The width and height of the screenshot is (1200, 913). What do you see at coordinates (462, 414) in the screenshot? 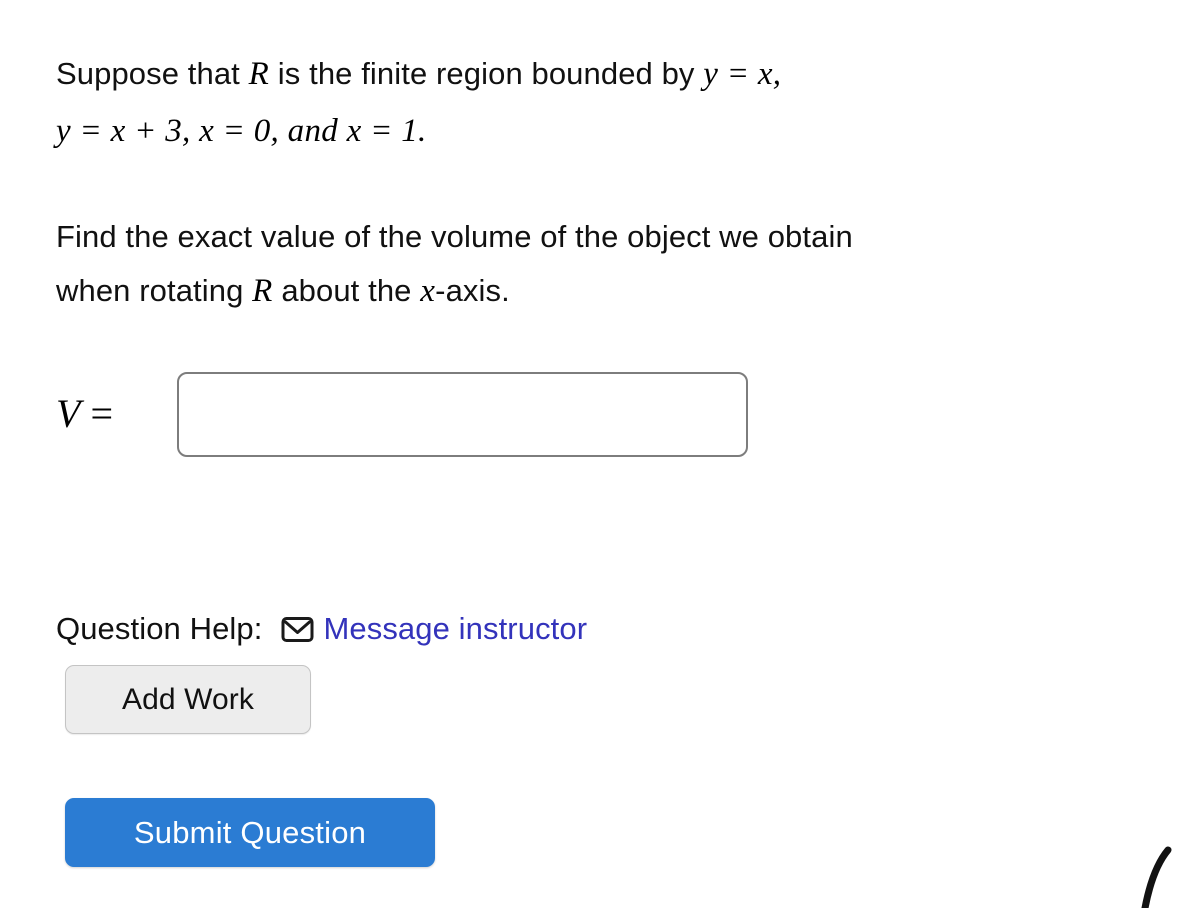
I see `answer-input` at bounding box center [462, 414].